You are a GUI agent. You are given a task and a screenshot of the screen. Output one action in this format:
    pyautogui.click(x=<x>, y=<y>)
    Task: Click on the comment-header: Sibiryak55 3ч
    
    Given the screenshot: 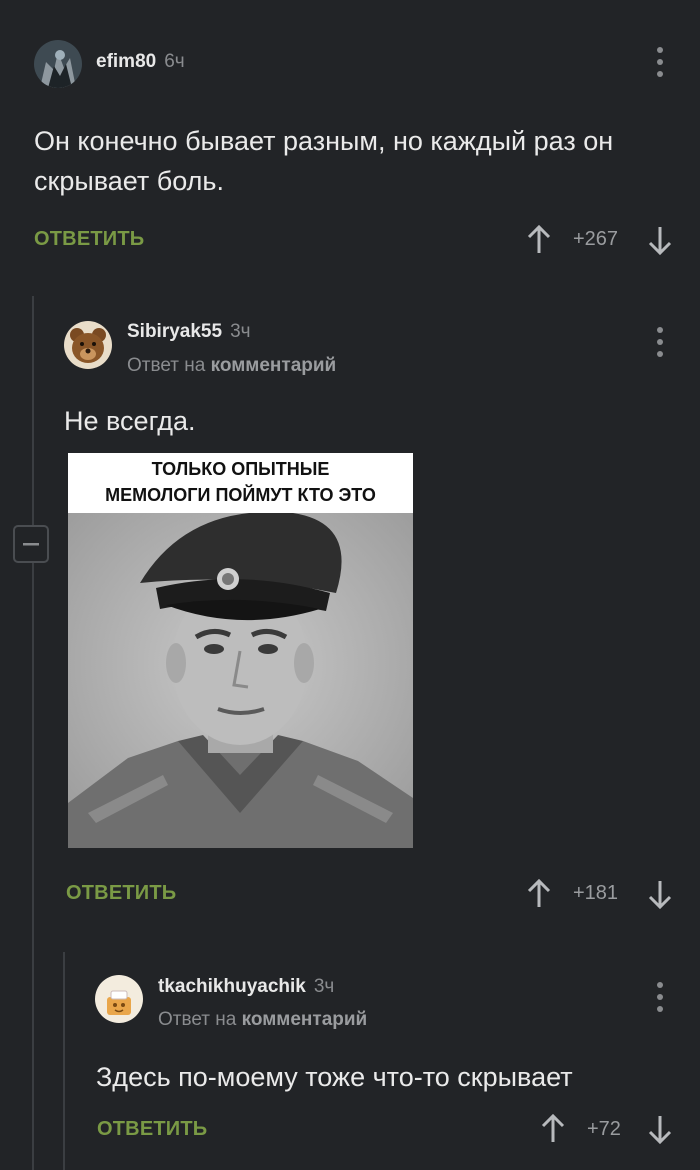 What is the action you would take?
    pyautogui.click(x=189, y=332)
    